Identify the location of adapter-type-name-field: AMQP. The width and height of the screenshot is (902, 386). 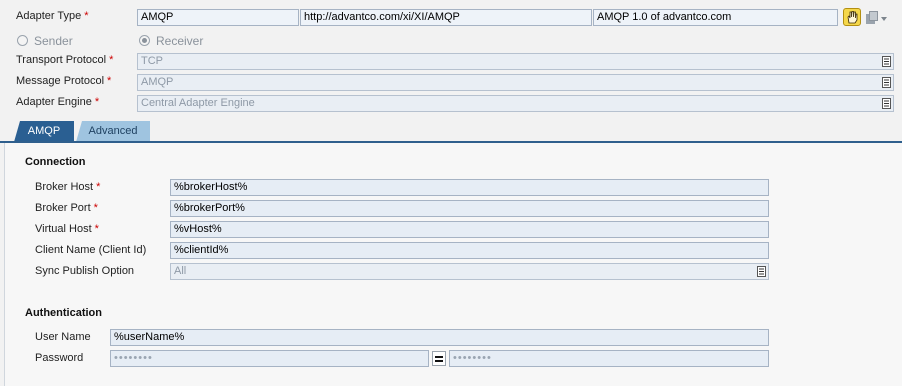
(218, 17).